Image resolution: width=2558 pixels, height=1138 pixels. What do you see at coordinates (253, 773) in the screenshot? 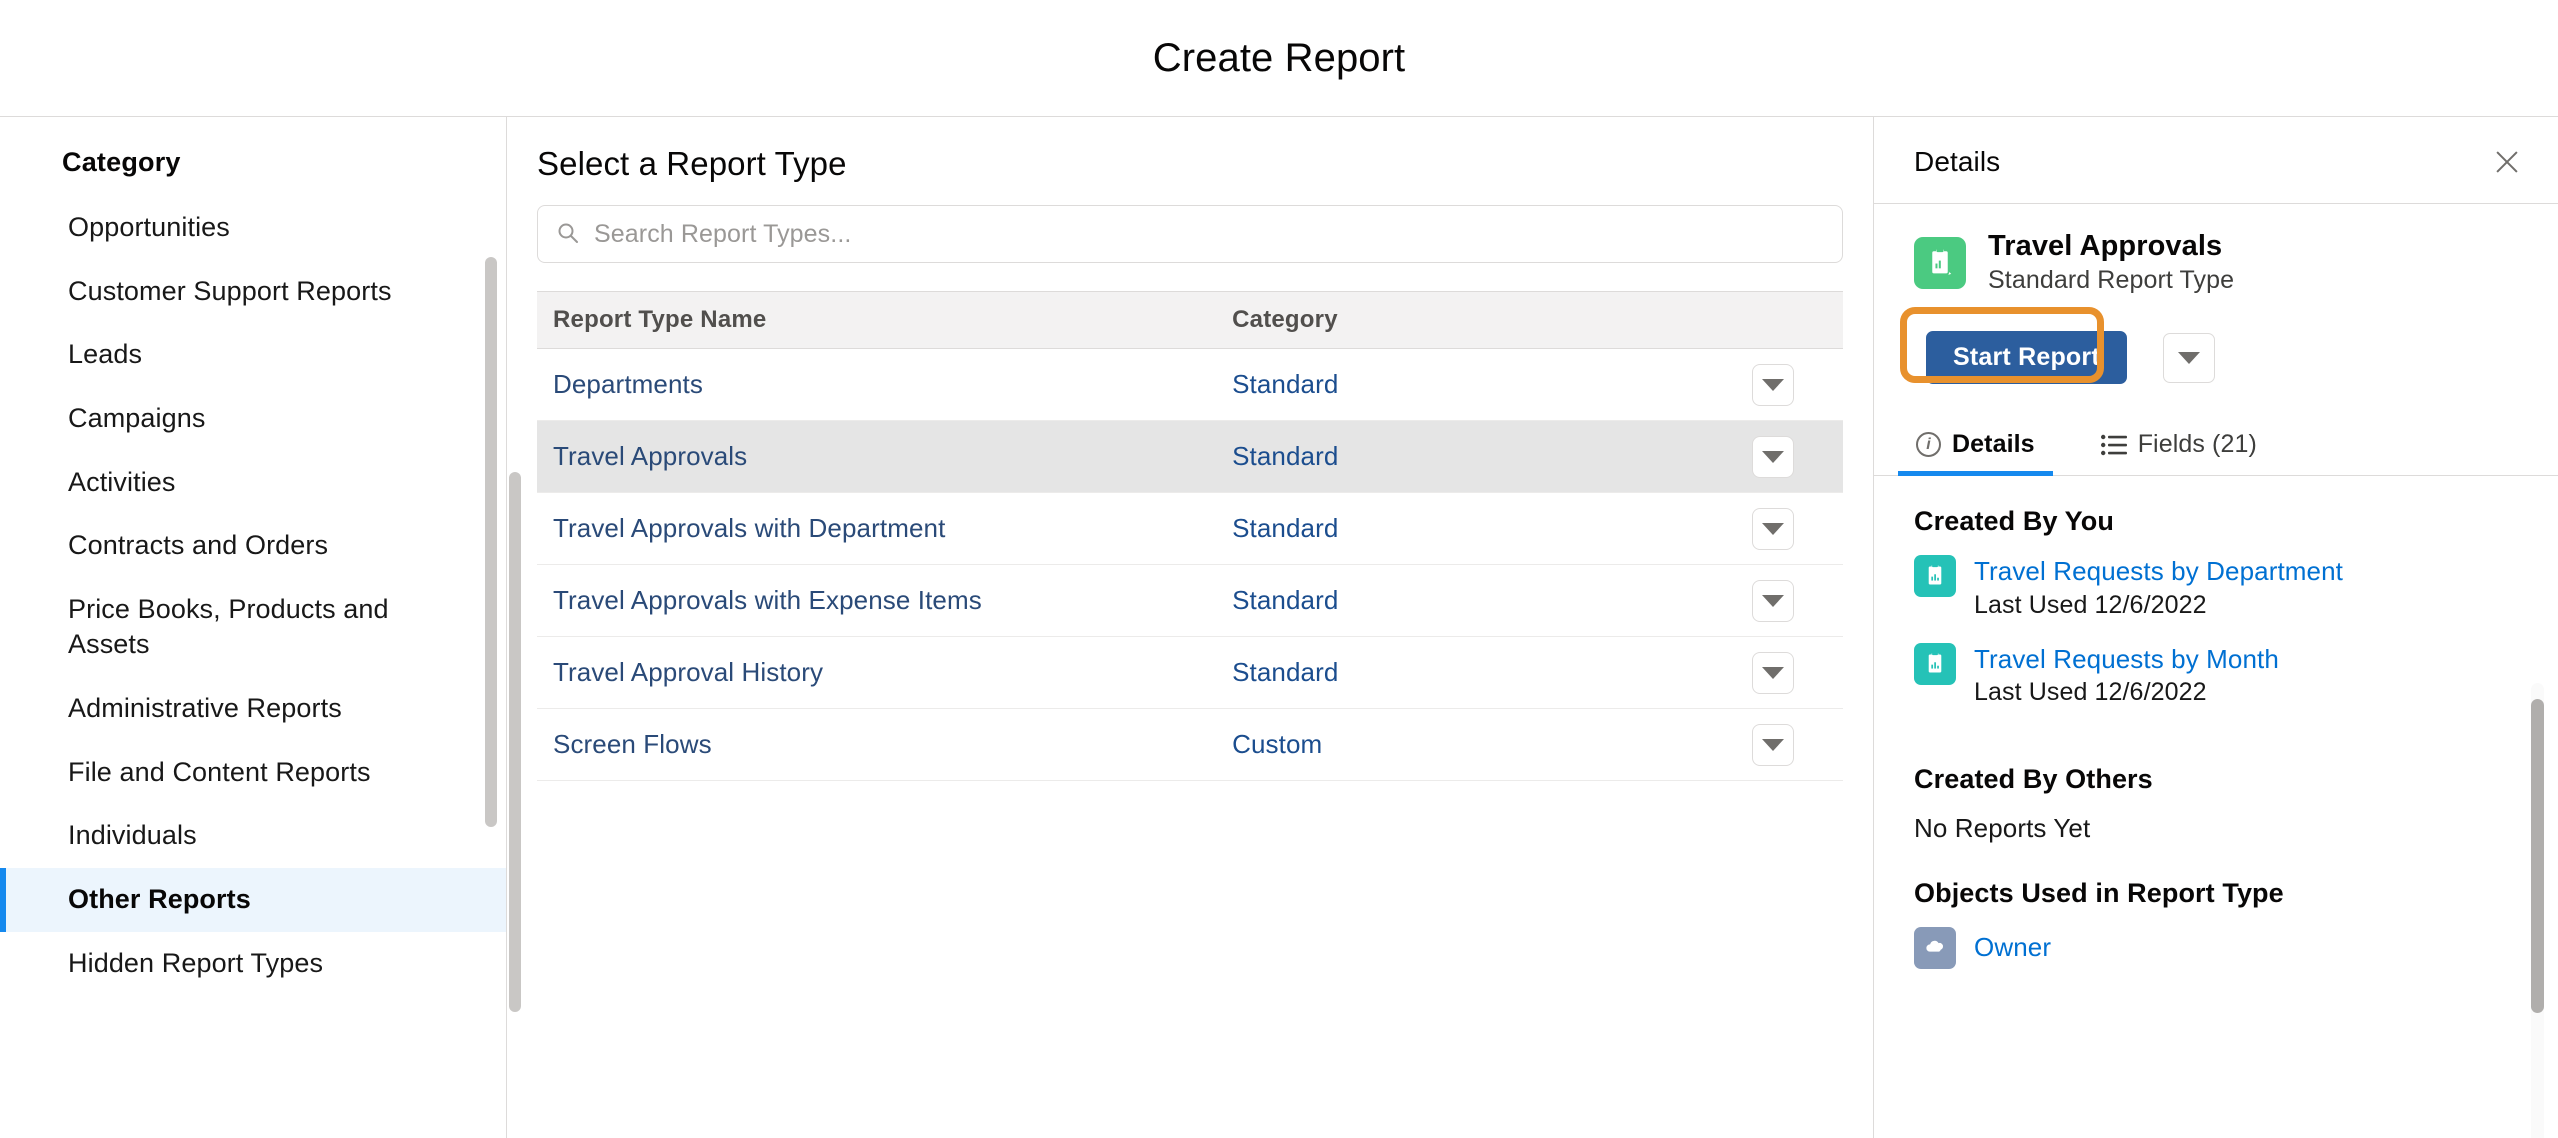
I see `sidebar-item-file-and-content-reports: File and Content Reports` at bounding box center [253, 773].